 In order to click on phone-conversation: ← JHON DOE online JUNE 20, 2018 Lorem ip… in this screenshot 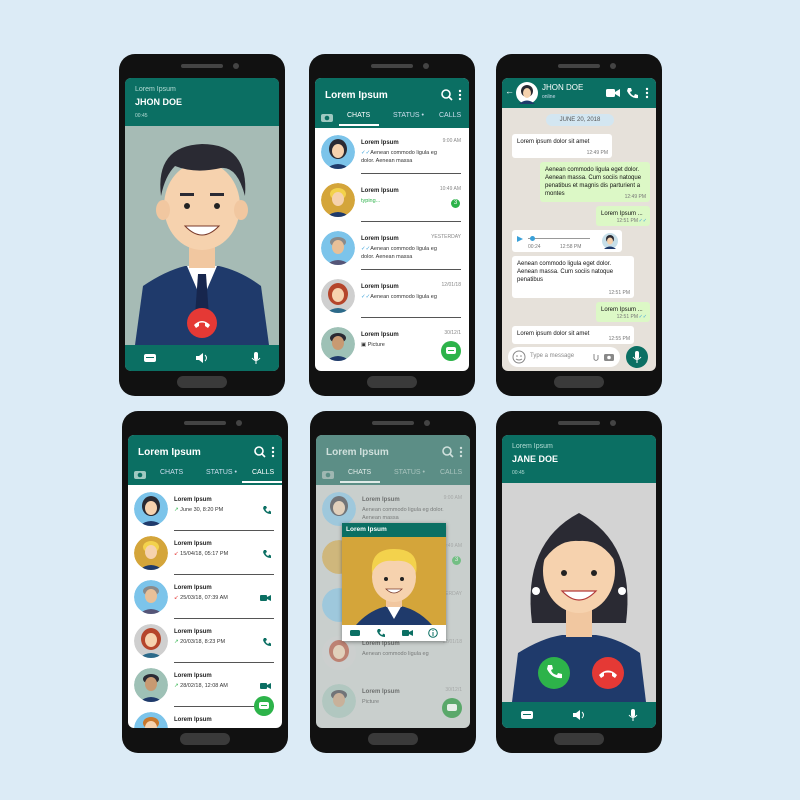, I will do `click(579, 225)`.